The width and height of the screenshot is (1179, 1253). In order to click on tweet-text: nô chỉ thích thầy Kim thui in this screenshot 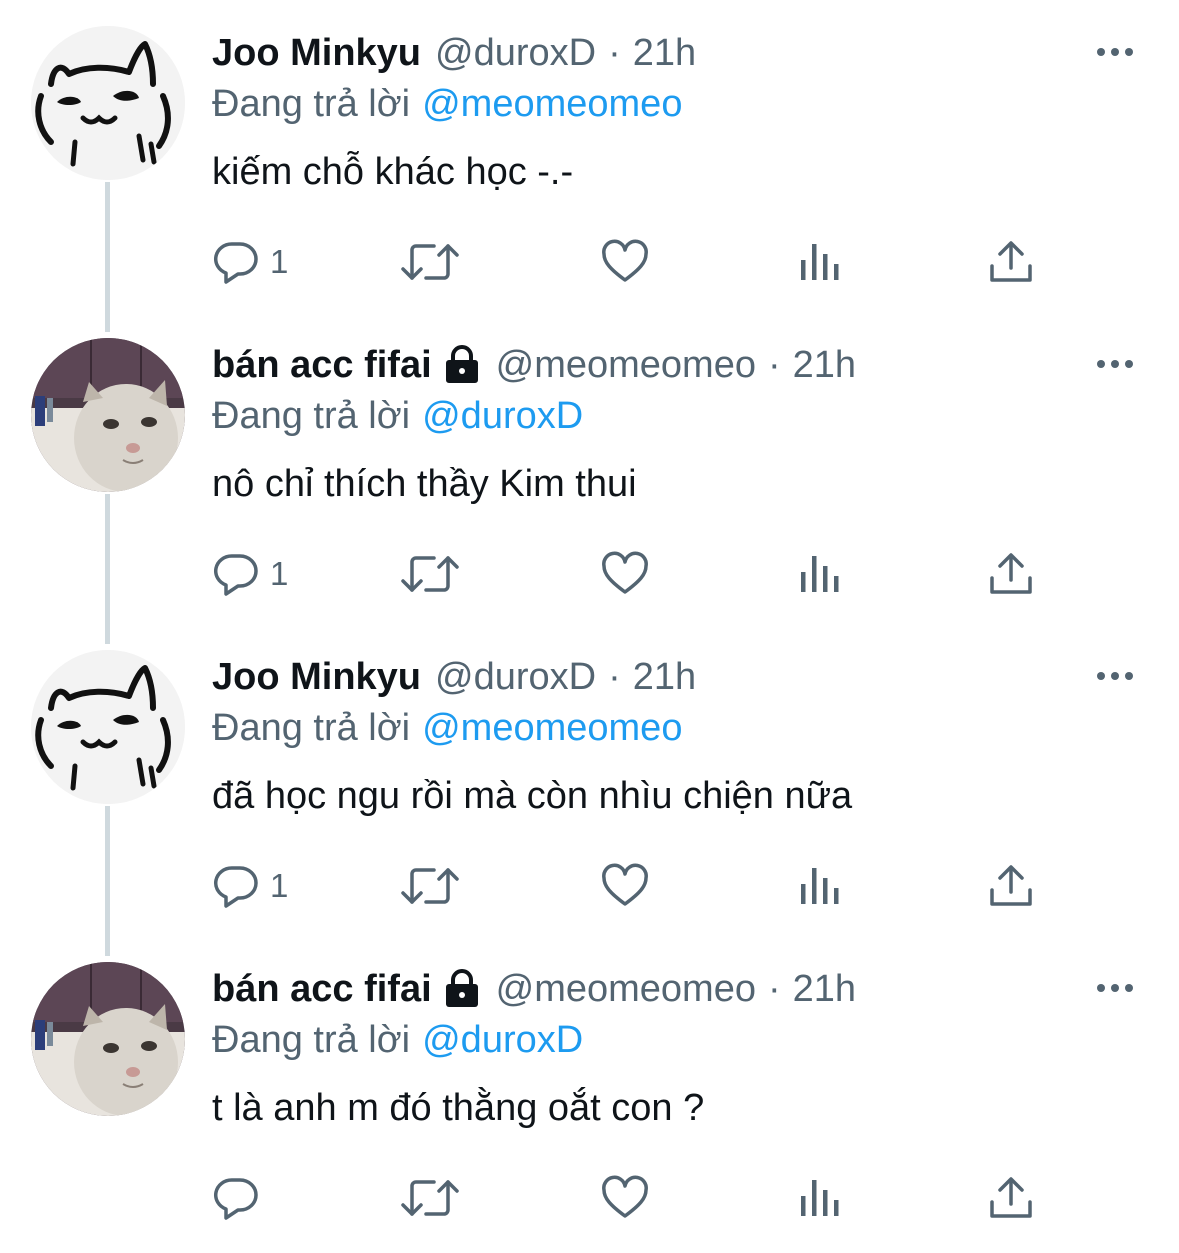, I will do `click(424, 484)`.